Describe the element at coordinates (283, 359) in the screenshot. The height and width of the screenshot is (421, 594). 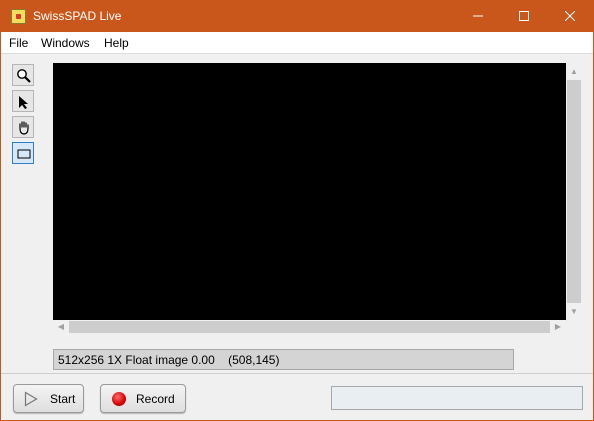
I see `image-info-bar: 512x256 1X Float image 0.00 (508,145)` at that location.